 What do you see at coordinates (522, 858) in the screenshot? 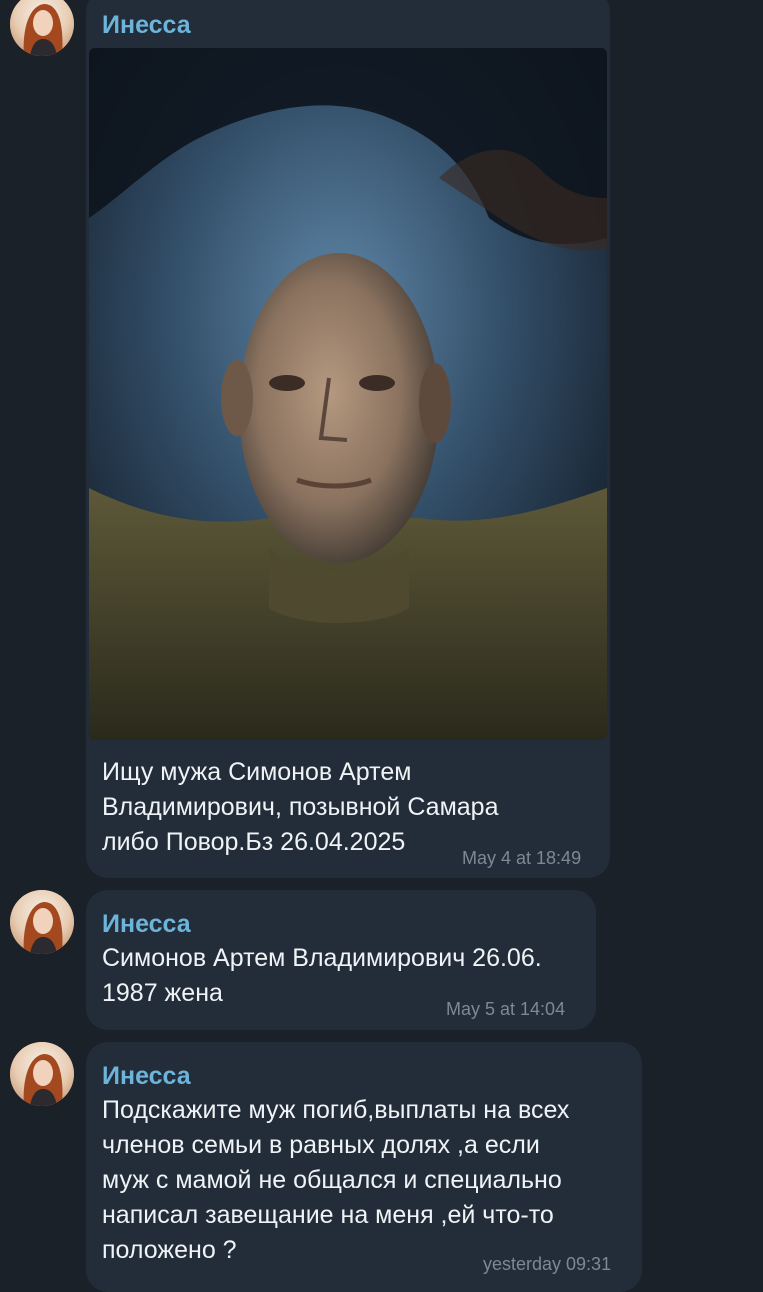
I see `message-timestamp: May 4 at 18:49` at bounding box center [522, 858].